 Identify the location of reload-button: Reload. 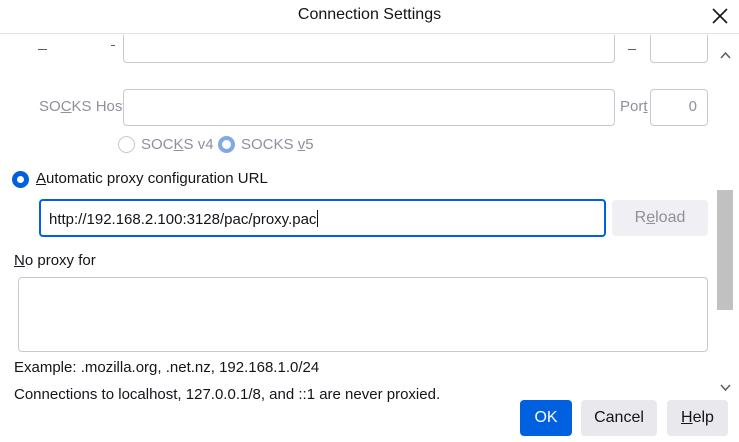
(660, 218).